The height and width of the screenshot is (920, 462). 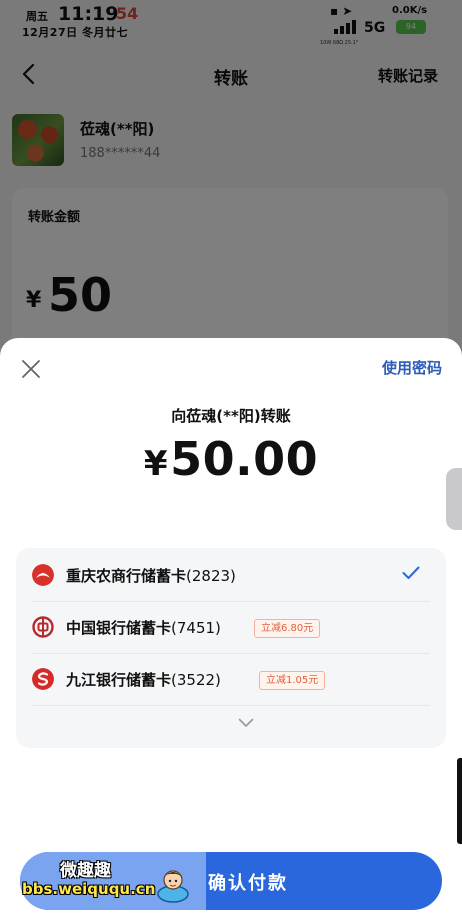 I want to click on card-bank-name: 中国银行储蓄卡, so click(x=119, y=628).